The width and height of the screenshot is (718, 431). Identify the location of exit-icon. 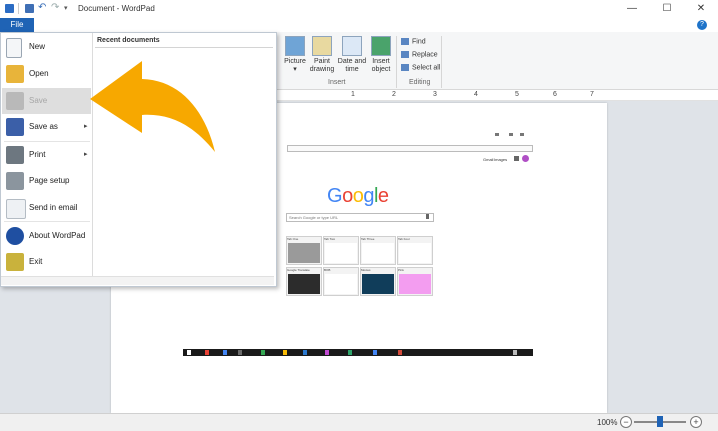
(15, 262).